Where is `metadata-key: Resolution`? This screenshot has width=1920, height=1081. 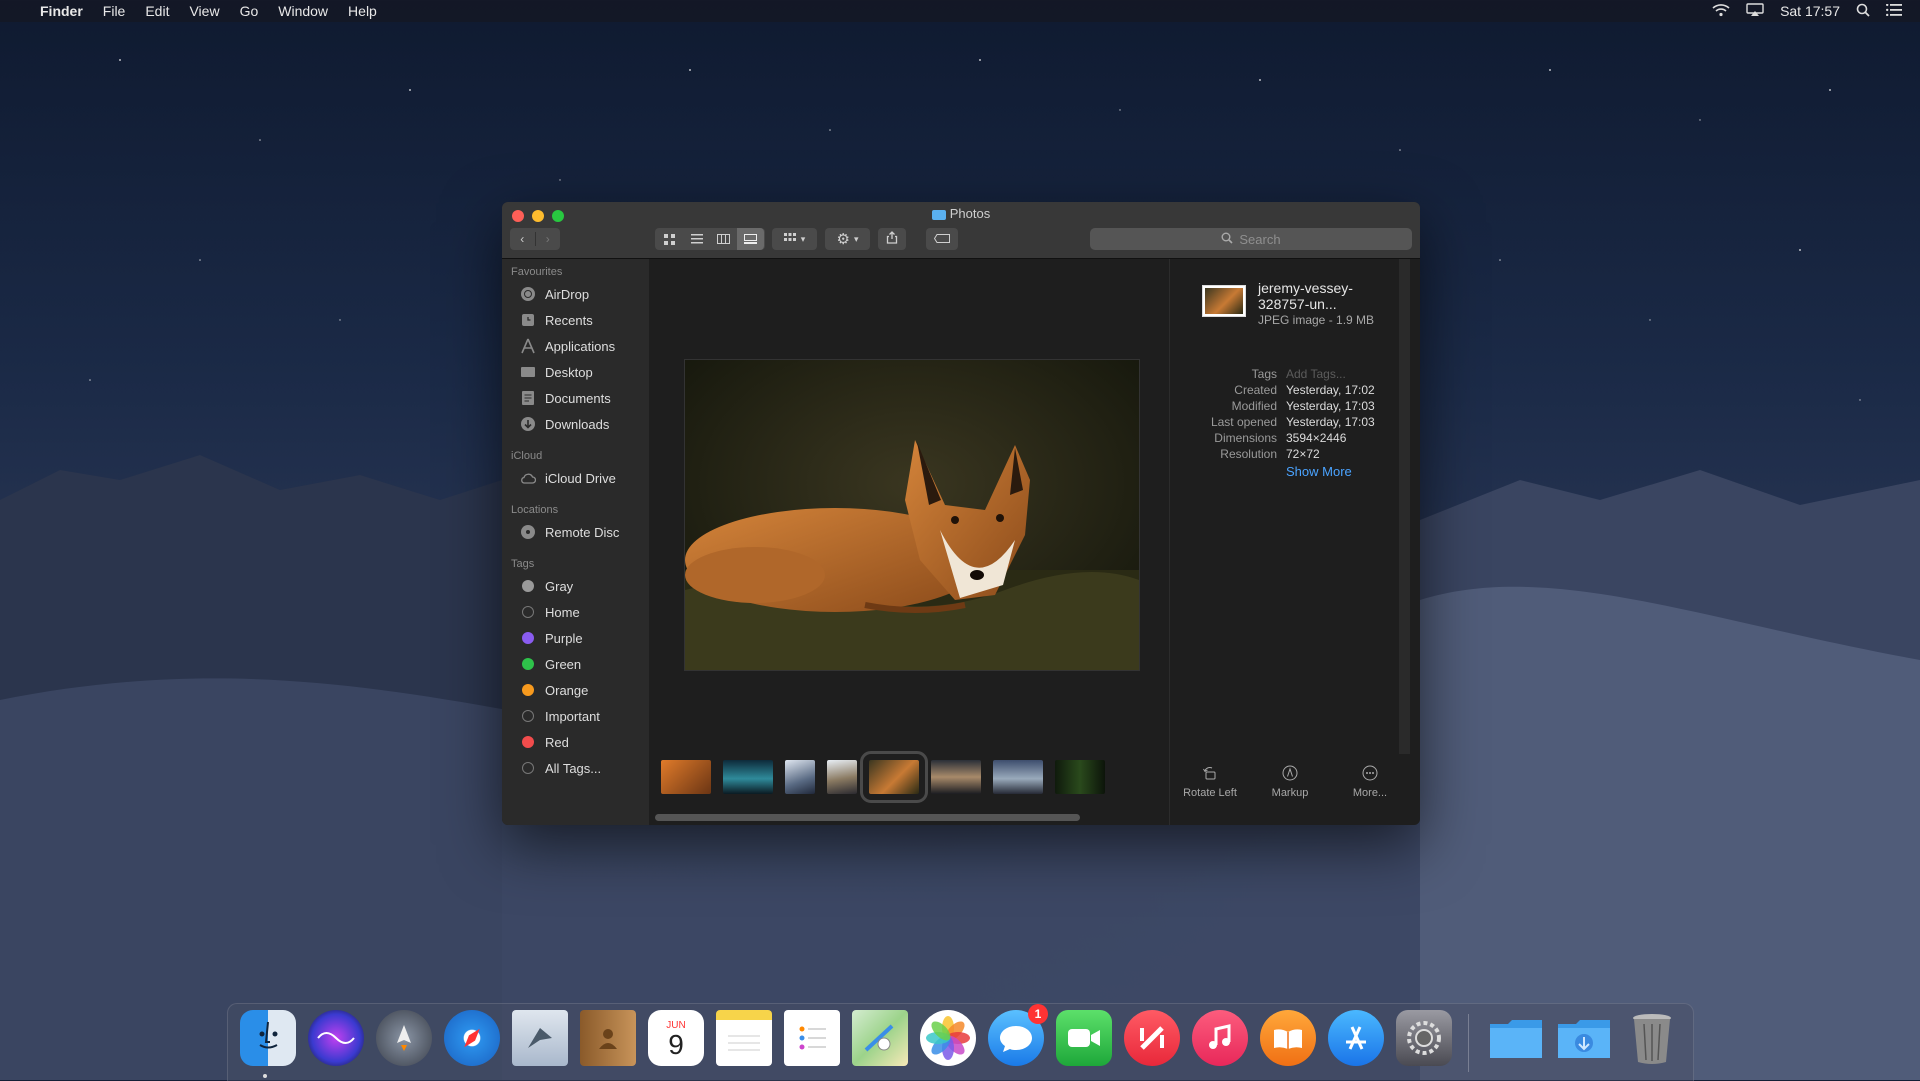 metadata-key: Resolution is located at coordinates (1248, 454).